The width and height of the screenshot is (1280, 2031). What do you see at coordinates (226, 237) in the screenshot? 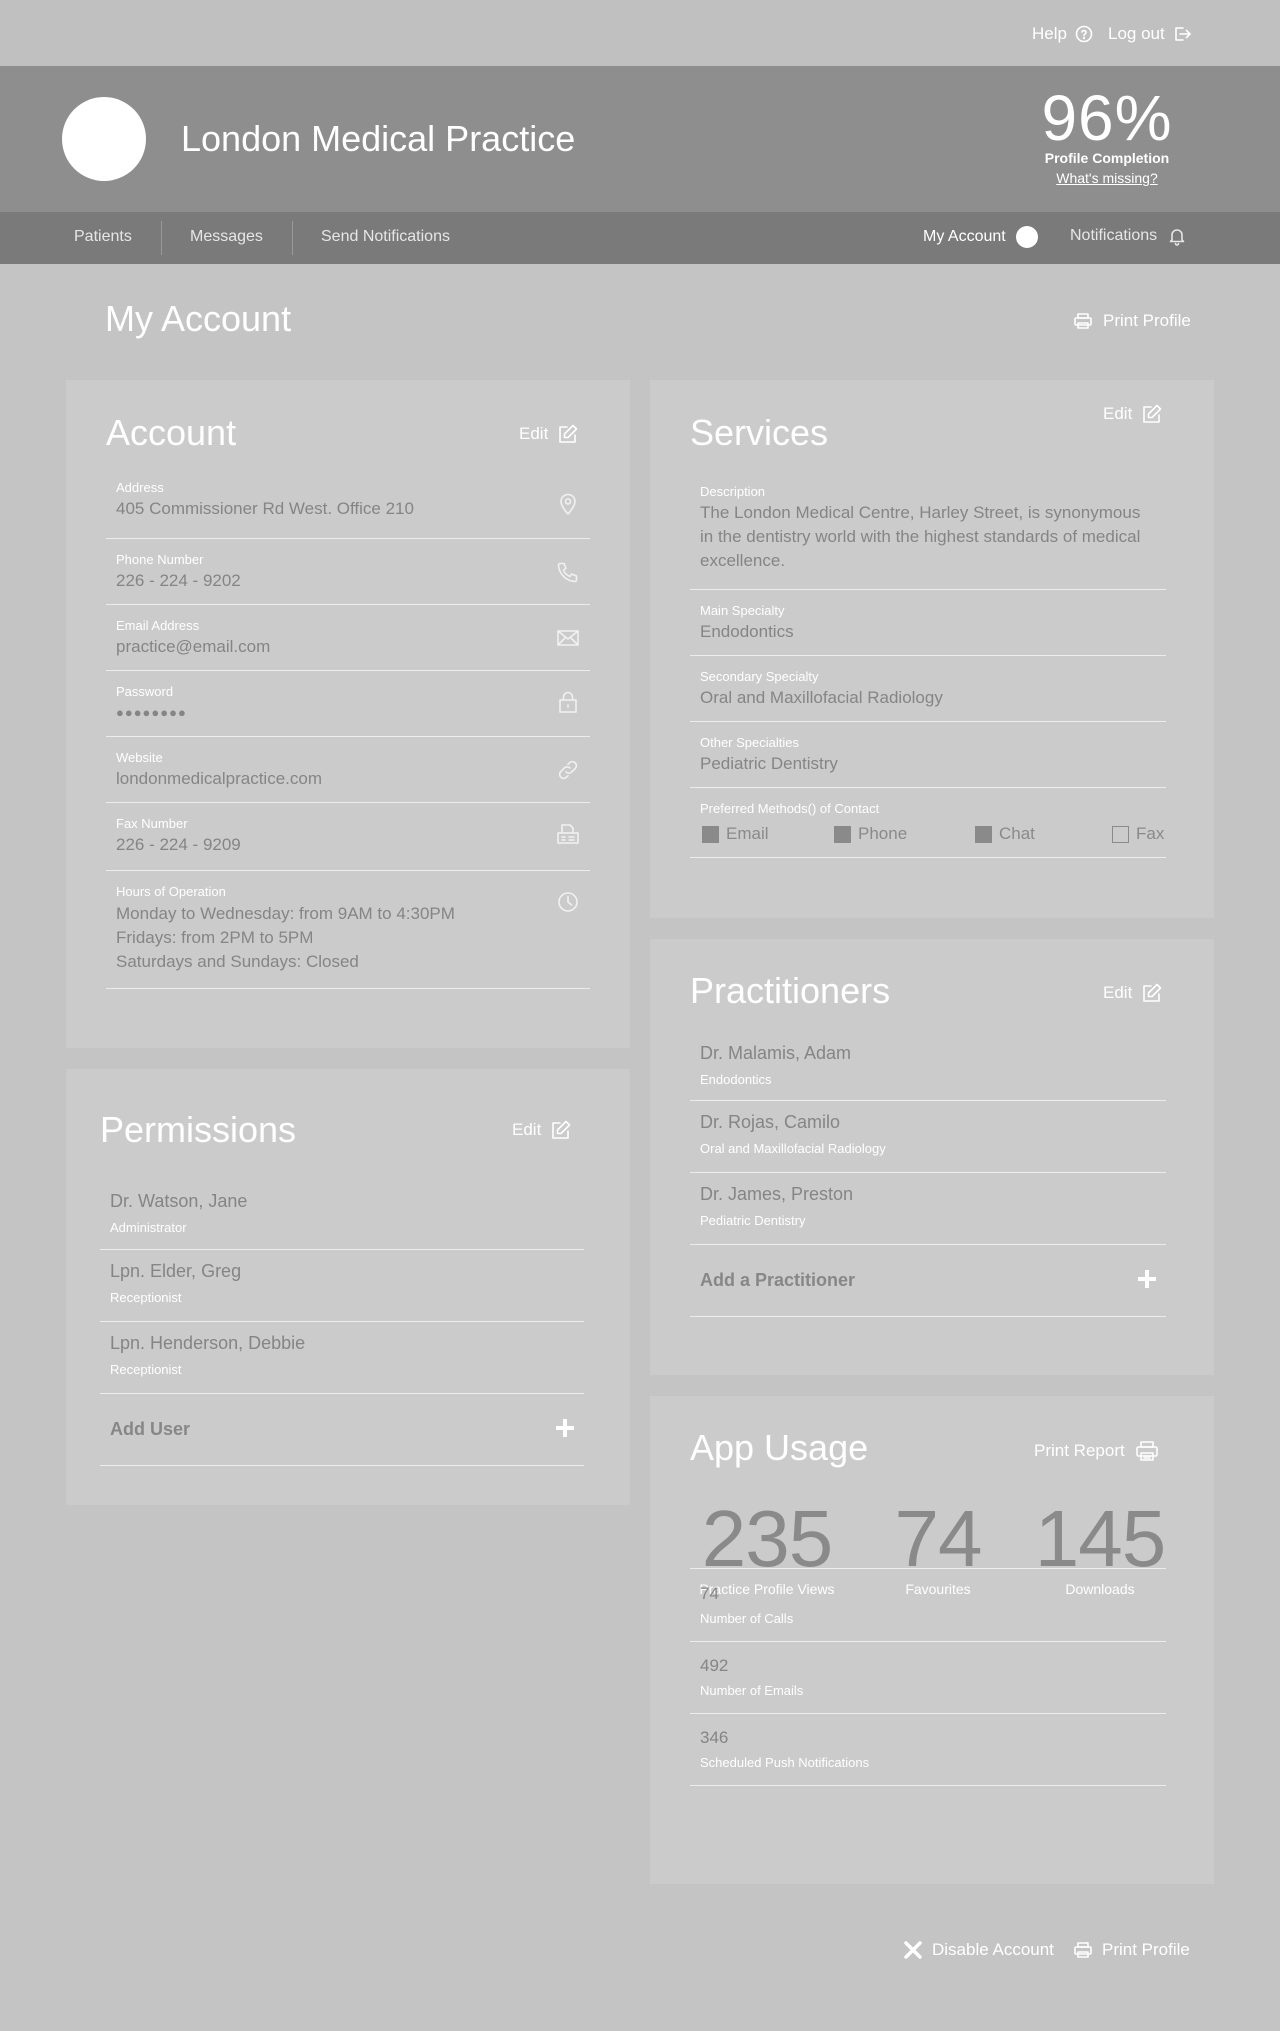
I see `nav-messages: Messages` at bounding box center [226, 237].